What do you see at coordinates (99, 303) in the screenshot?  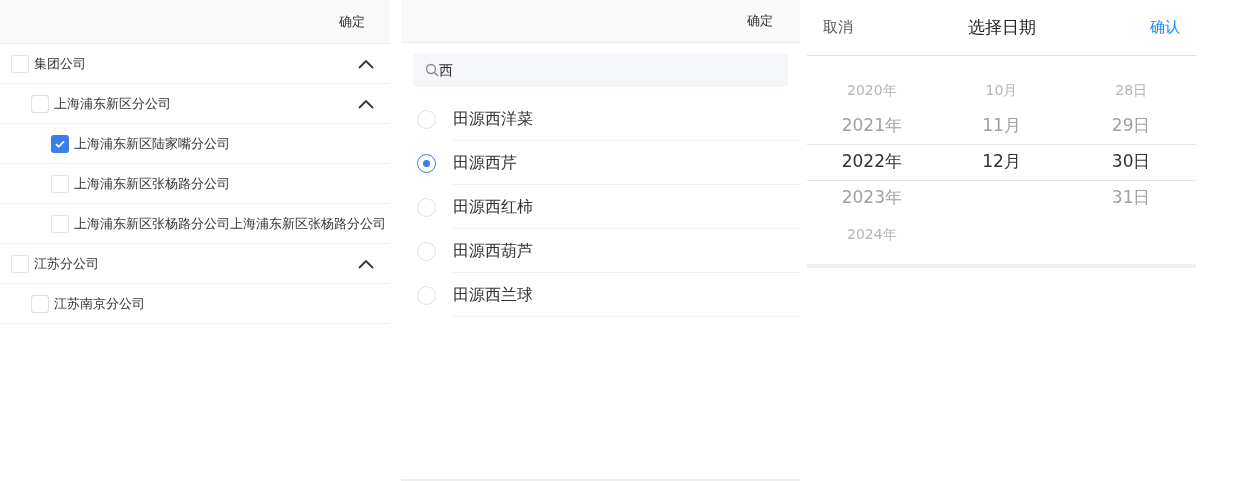 I see `tree-item-label: 江苏南京分公司` at bounding box center [99, 303].